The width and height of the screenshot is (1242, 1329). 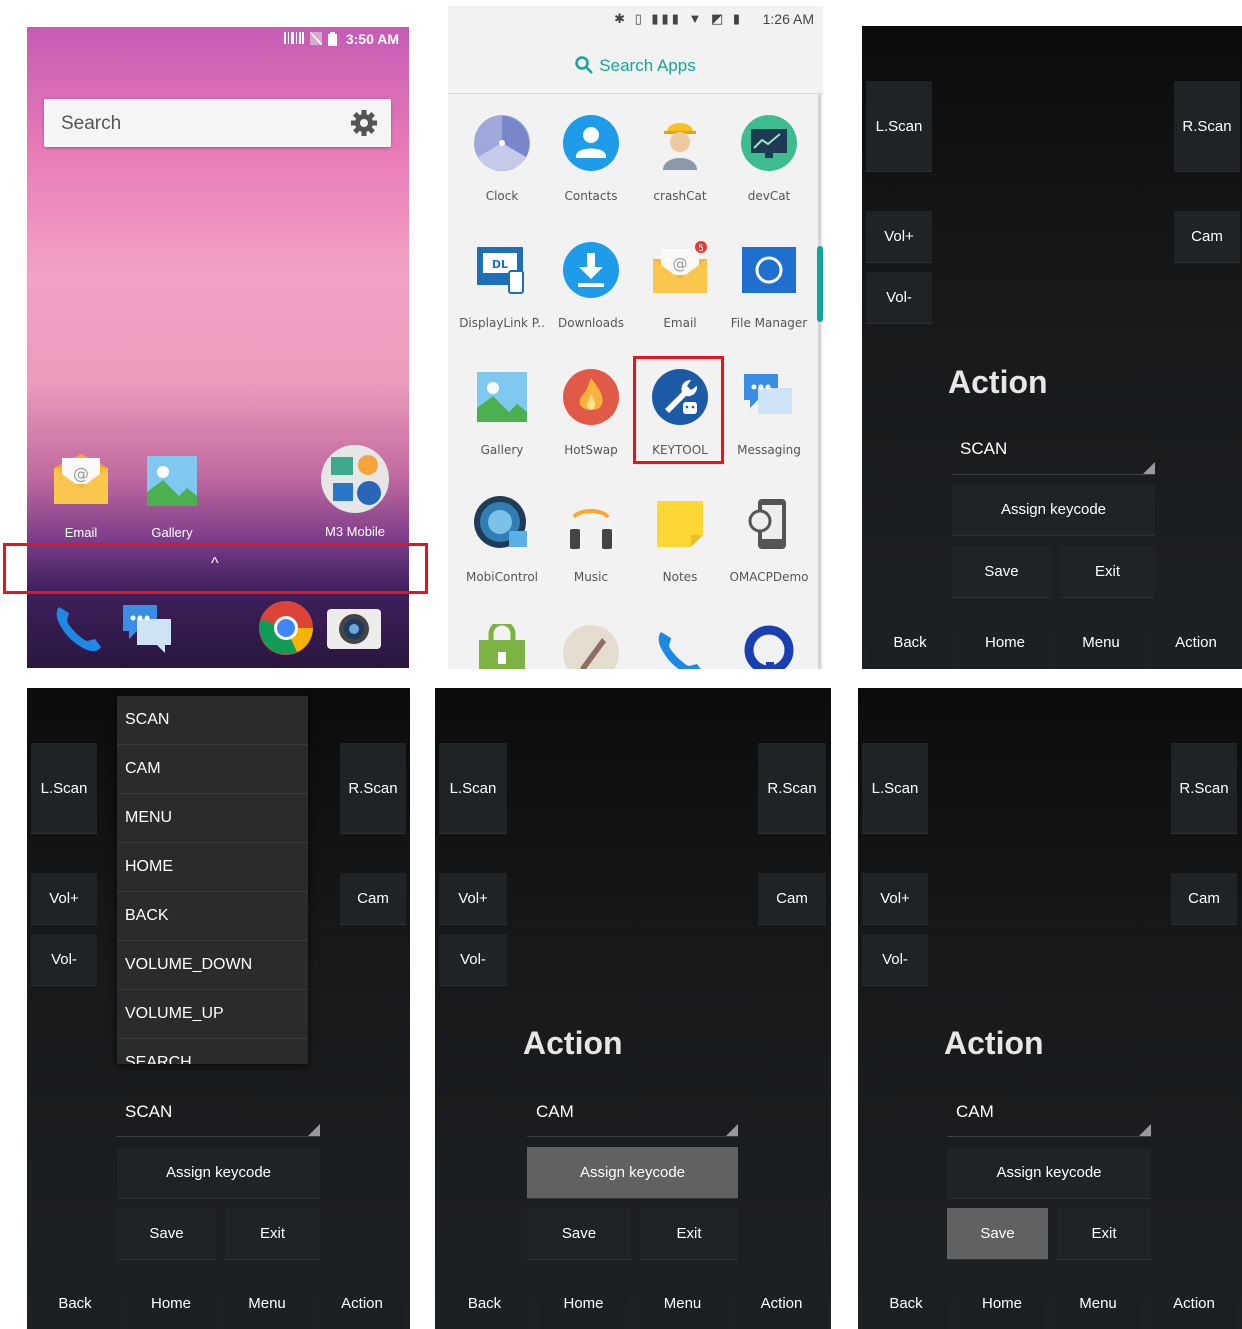 What do you see at coordinates (635, 66) in the screenshot?
I see `search-apps-button: Search Apps` at bounding box center [635, 66].